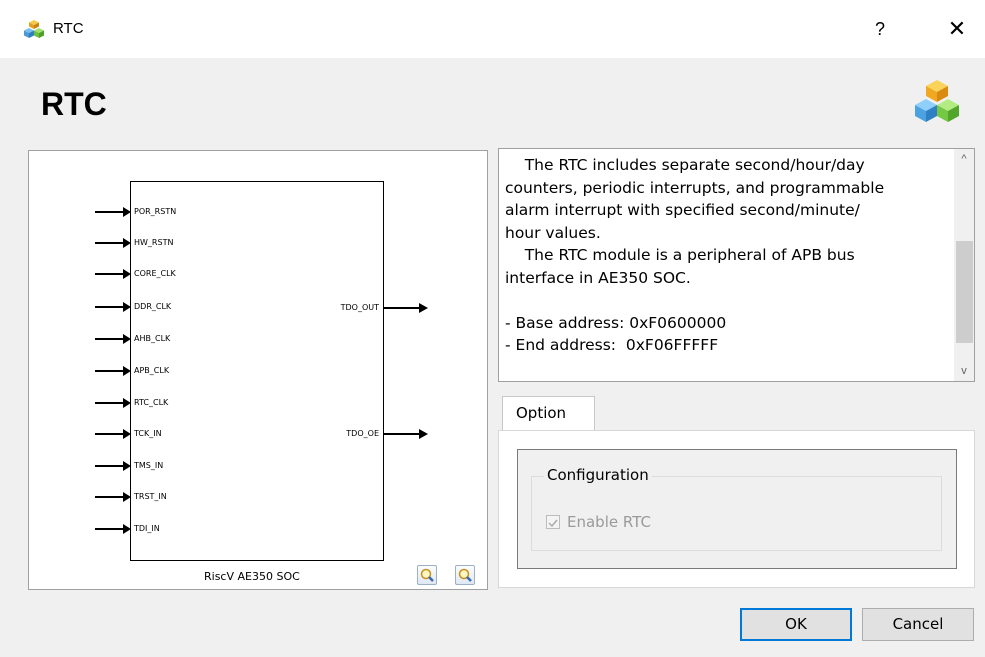 This screenshot has height=657, width=985. What do you see at coordinates (68, 28) in the screenshot?
I see `window-title: RTC` at bounding box center [68, 28].